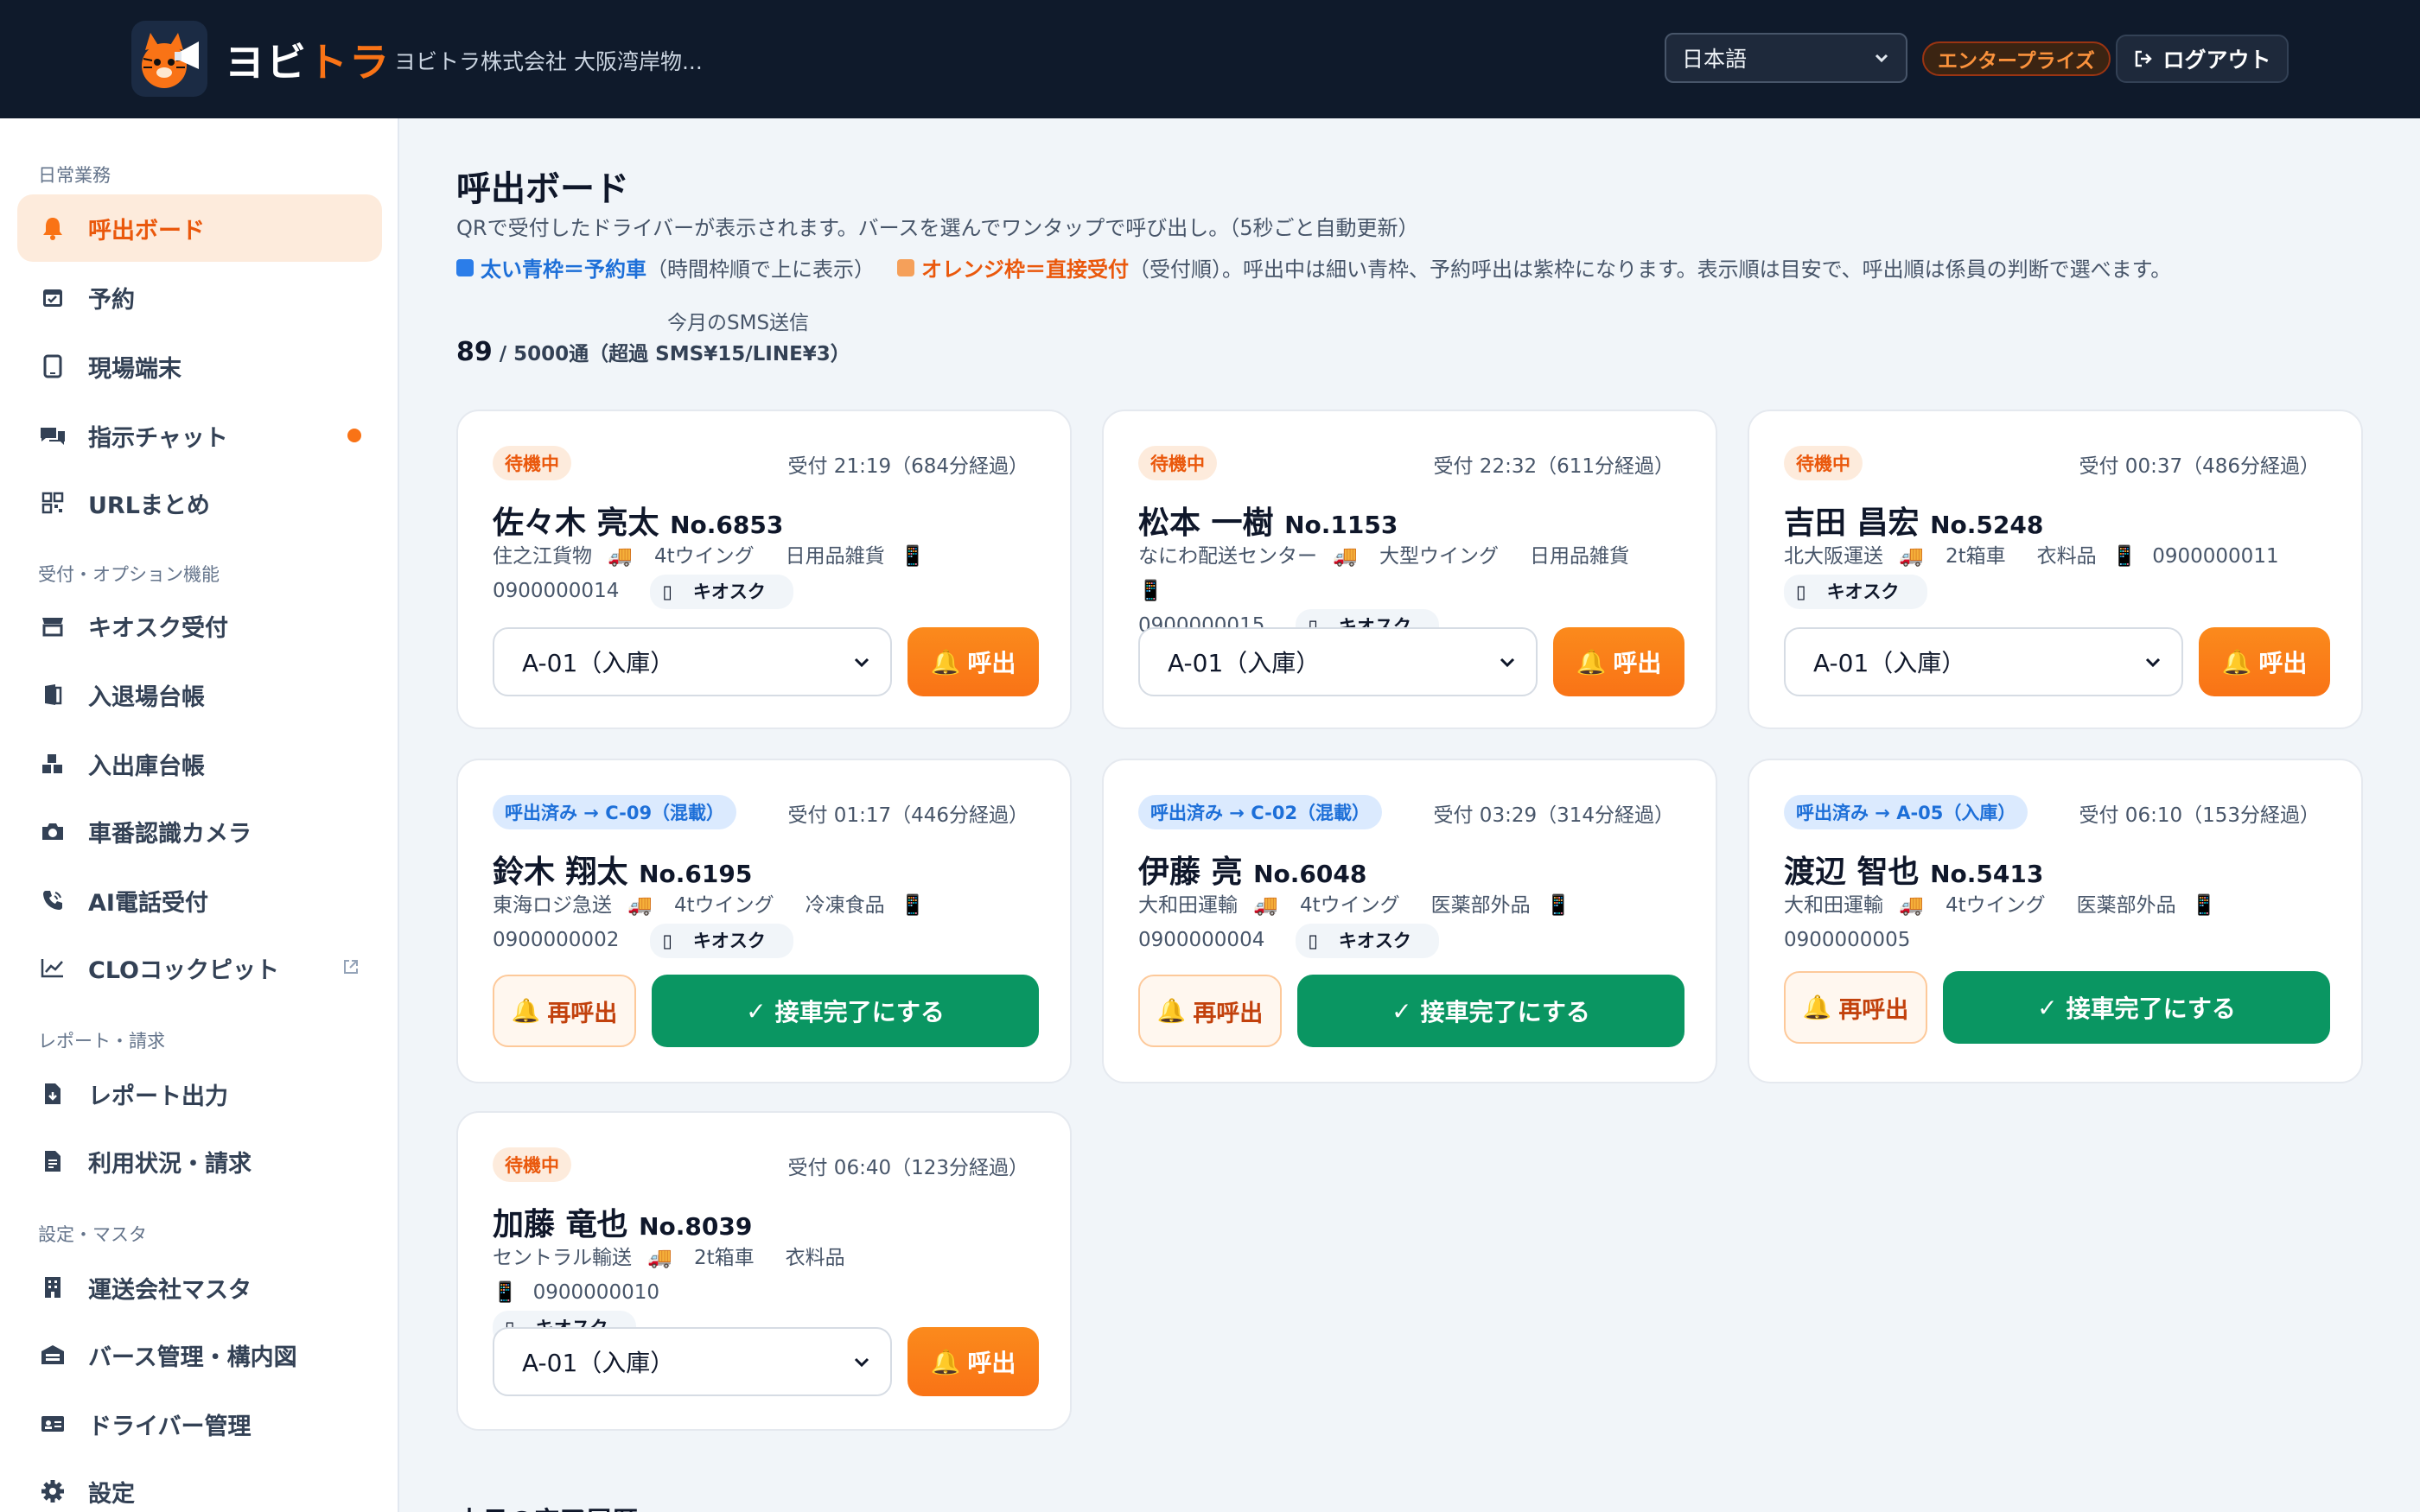  What do you see at coordinates (199, 625) in the screenshot?
I see `sidebar-item-kiosk: キオスク受付` at bounding box center [199, 625].